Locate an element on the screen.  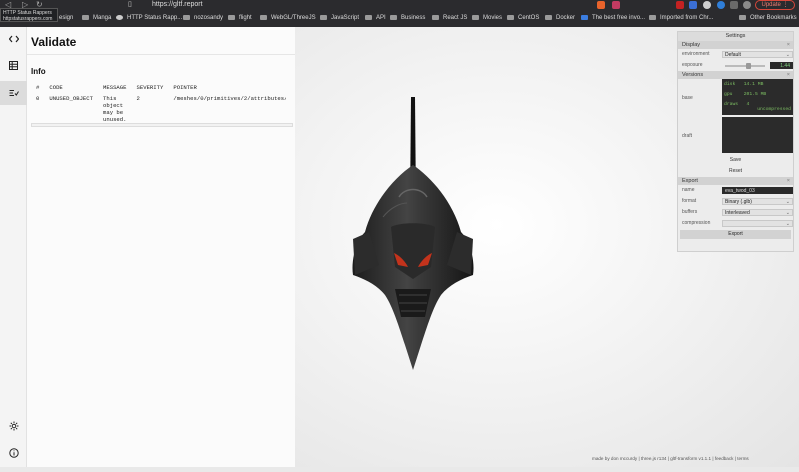
format-select: Binary (.glb) ⌄ is located at coordinates (757, 201).